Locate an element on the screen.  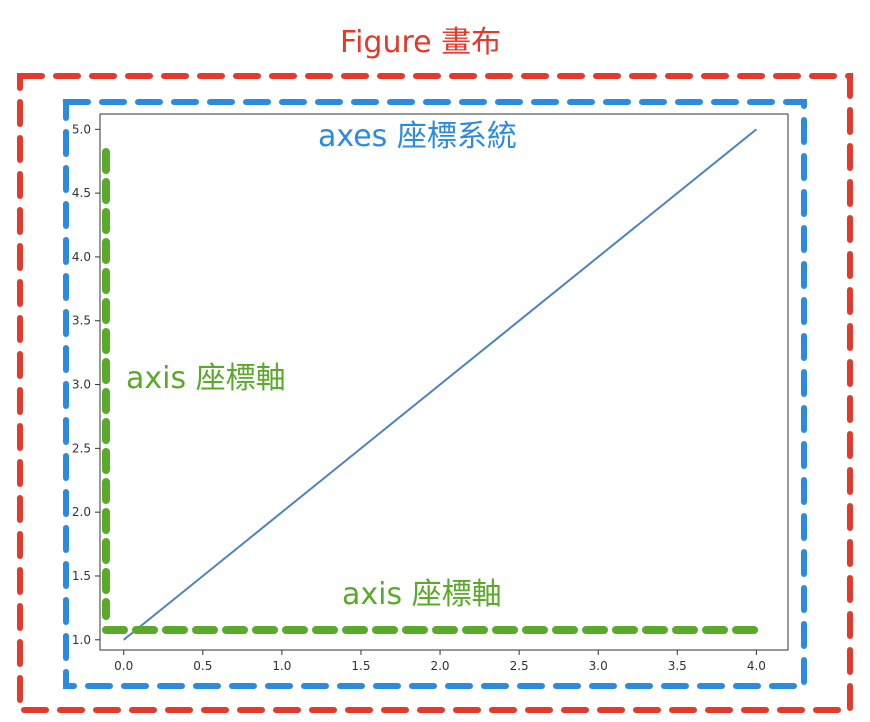
x-tick-label: 2.0 is located at coordinates (439, 666).